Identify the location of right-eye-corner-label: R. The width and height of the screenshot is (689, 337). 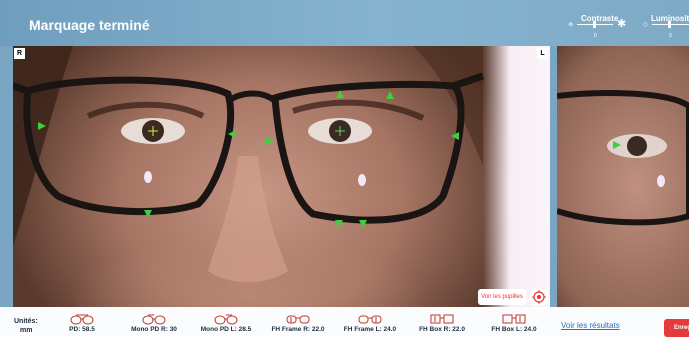
(19, 53).